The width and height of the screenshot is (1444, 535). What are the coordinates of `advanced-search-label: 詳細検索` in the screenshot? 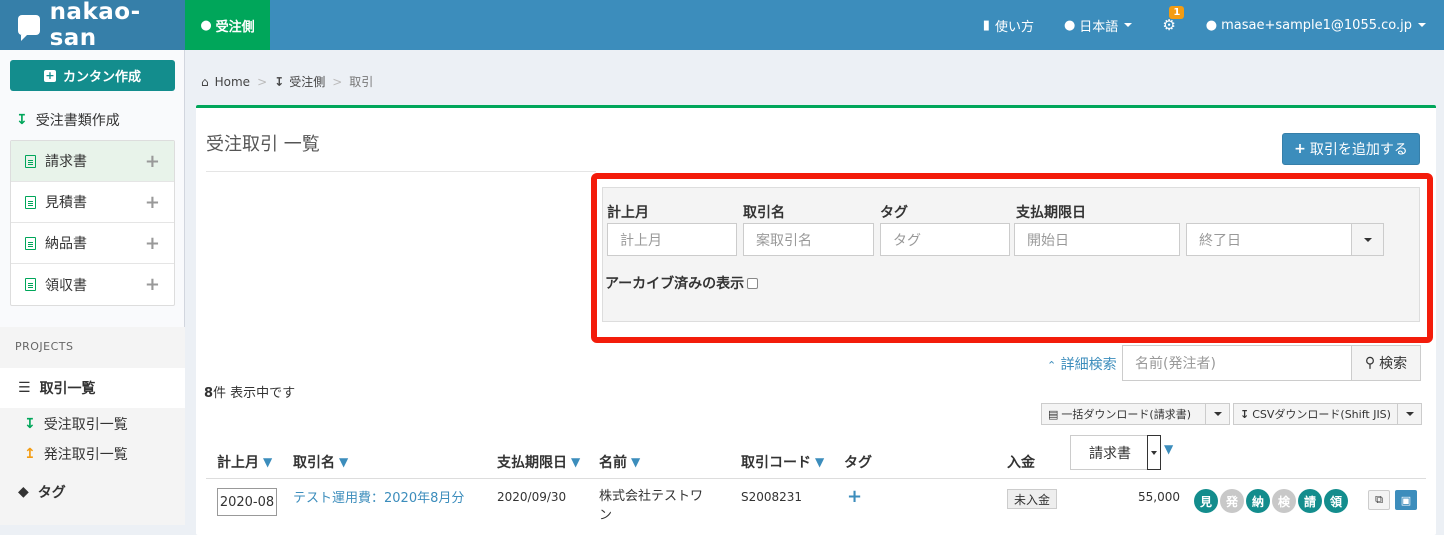 It's located at (1088, 365).